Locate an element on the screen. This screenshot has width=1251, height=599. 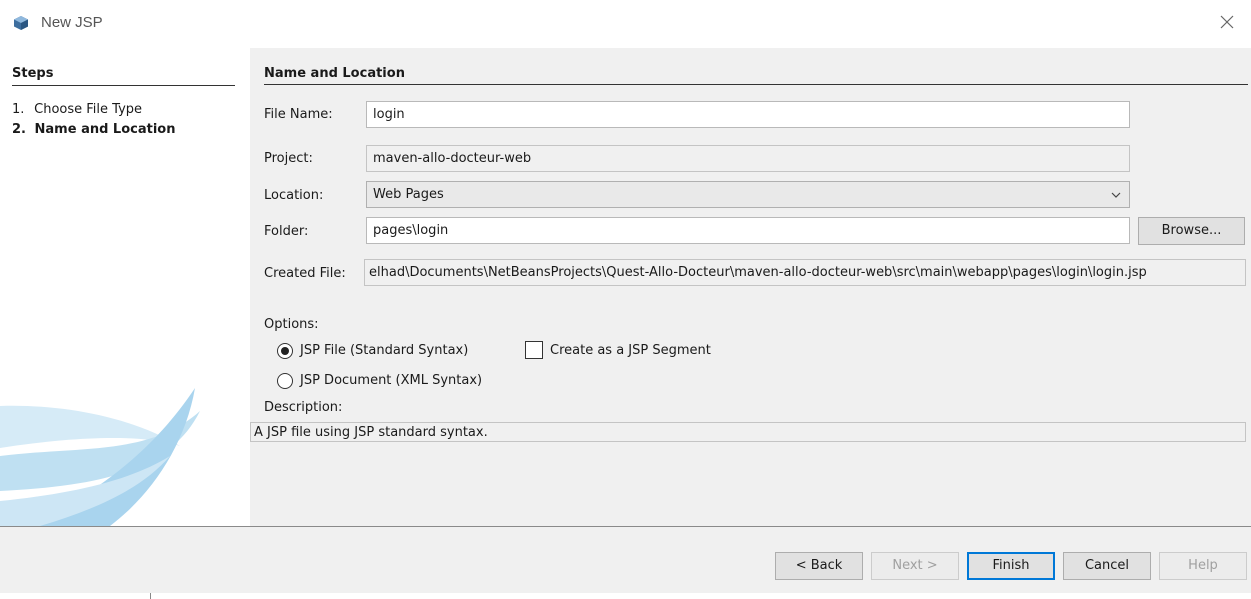
step-item-choose-file-type: 1. Choose File Type is located at coordinates (77, 109).